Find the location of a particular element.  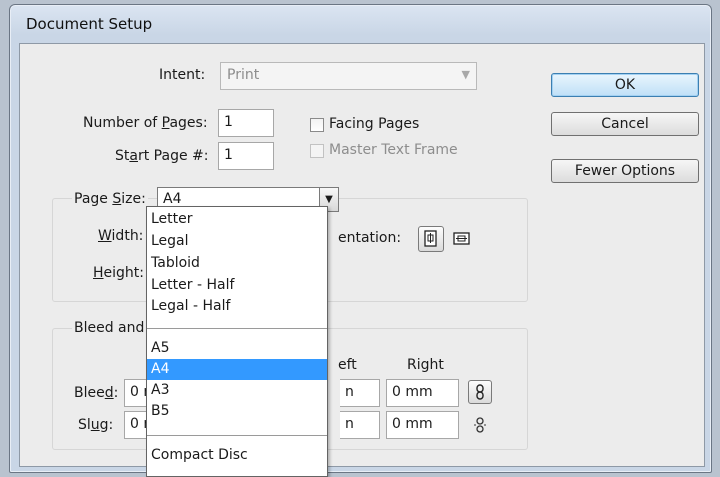

landscape-orientation-button is located at coordinates (462, 239).